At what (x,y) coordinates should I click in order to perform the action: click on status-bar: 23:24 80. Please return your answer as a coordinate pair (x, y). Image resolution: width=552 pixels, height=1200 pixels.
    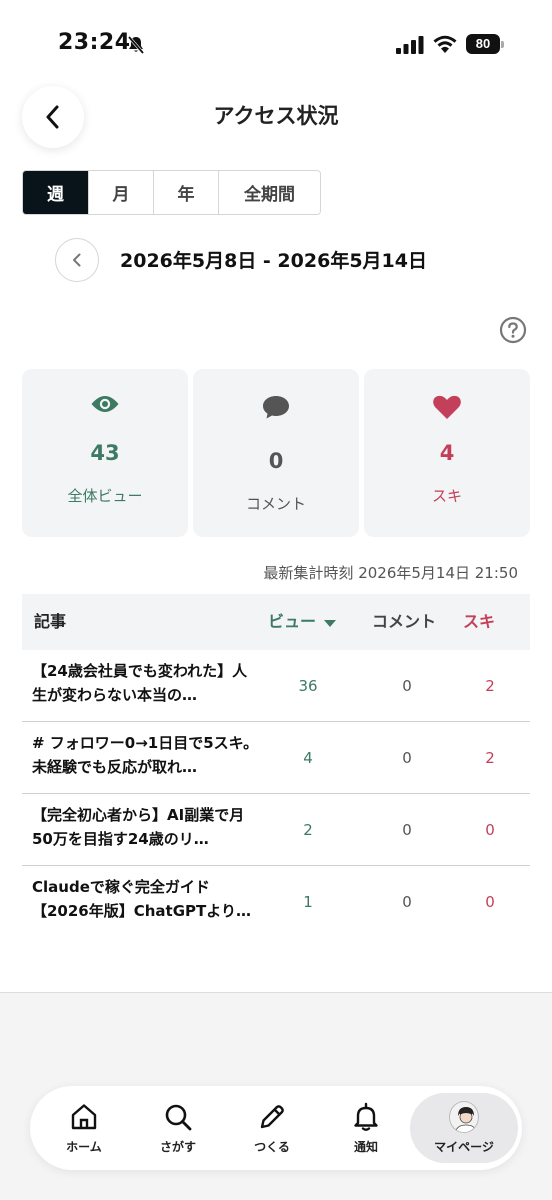
    Looking at the image, I should click on (276, 45).